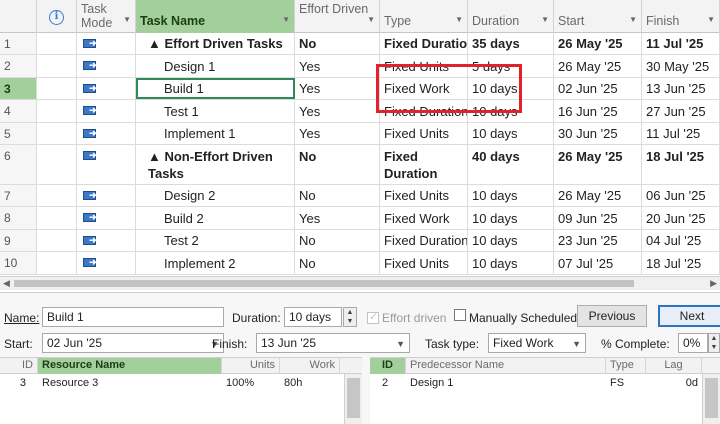 The width and height of the screenshot is (720, 424). Describe the element at coordinates (681, 111) in the screenshot. I see `task-finish-cell: 27 Jun '25` at that location.